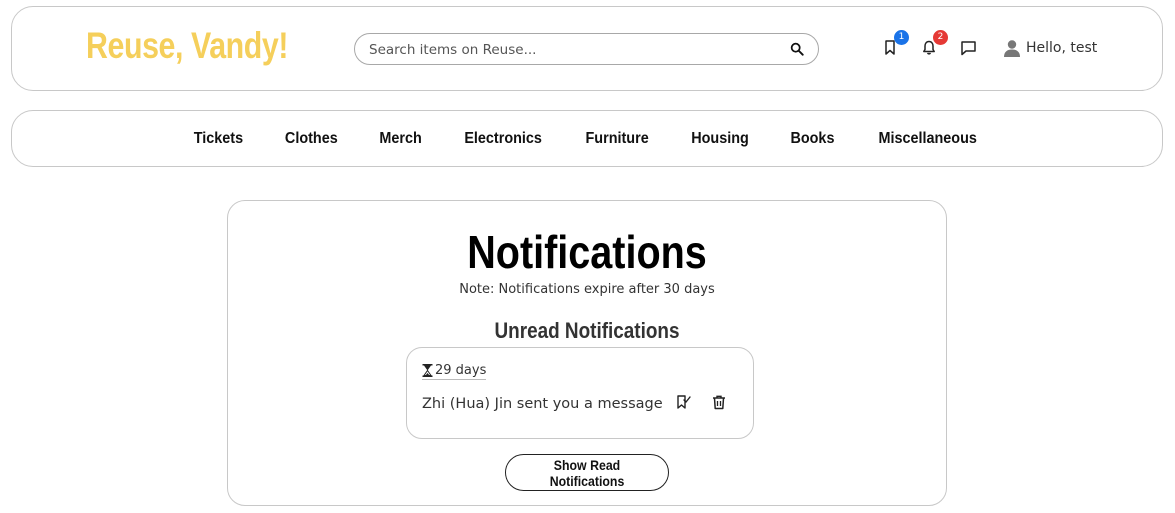 This screenshot has height=513, width=1175. I want to click on page-title: Notifications, so click(587, 252).